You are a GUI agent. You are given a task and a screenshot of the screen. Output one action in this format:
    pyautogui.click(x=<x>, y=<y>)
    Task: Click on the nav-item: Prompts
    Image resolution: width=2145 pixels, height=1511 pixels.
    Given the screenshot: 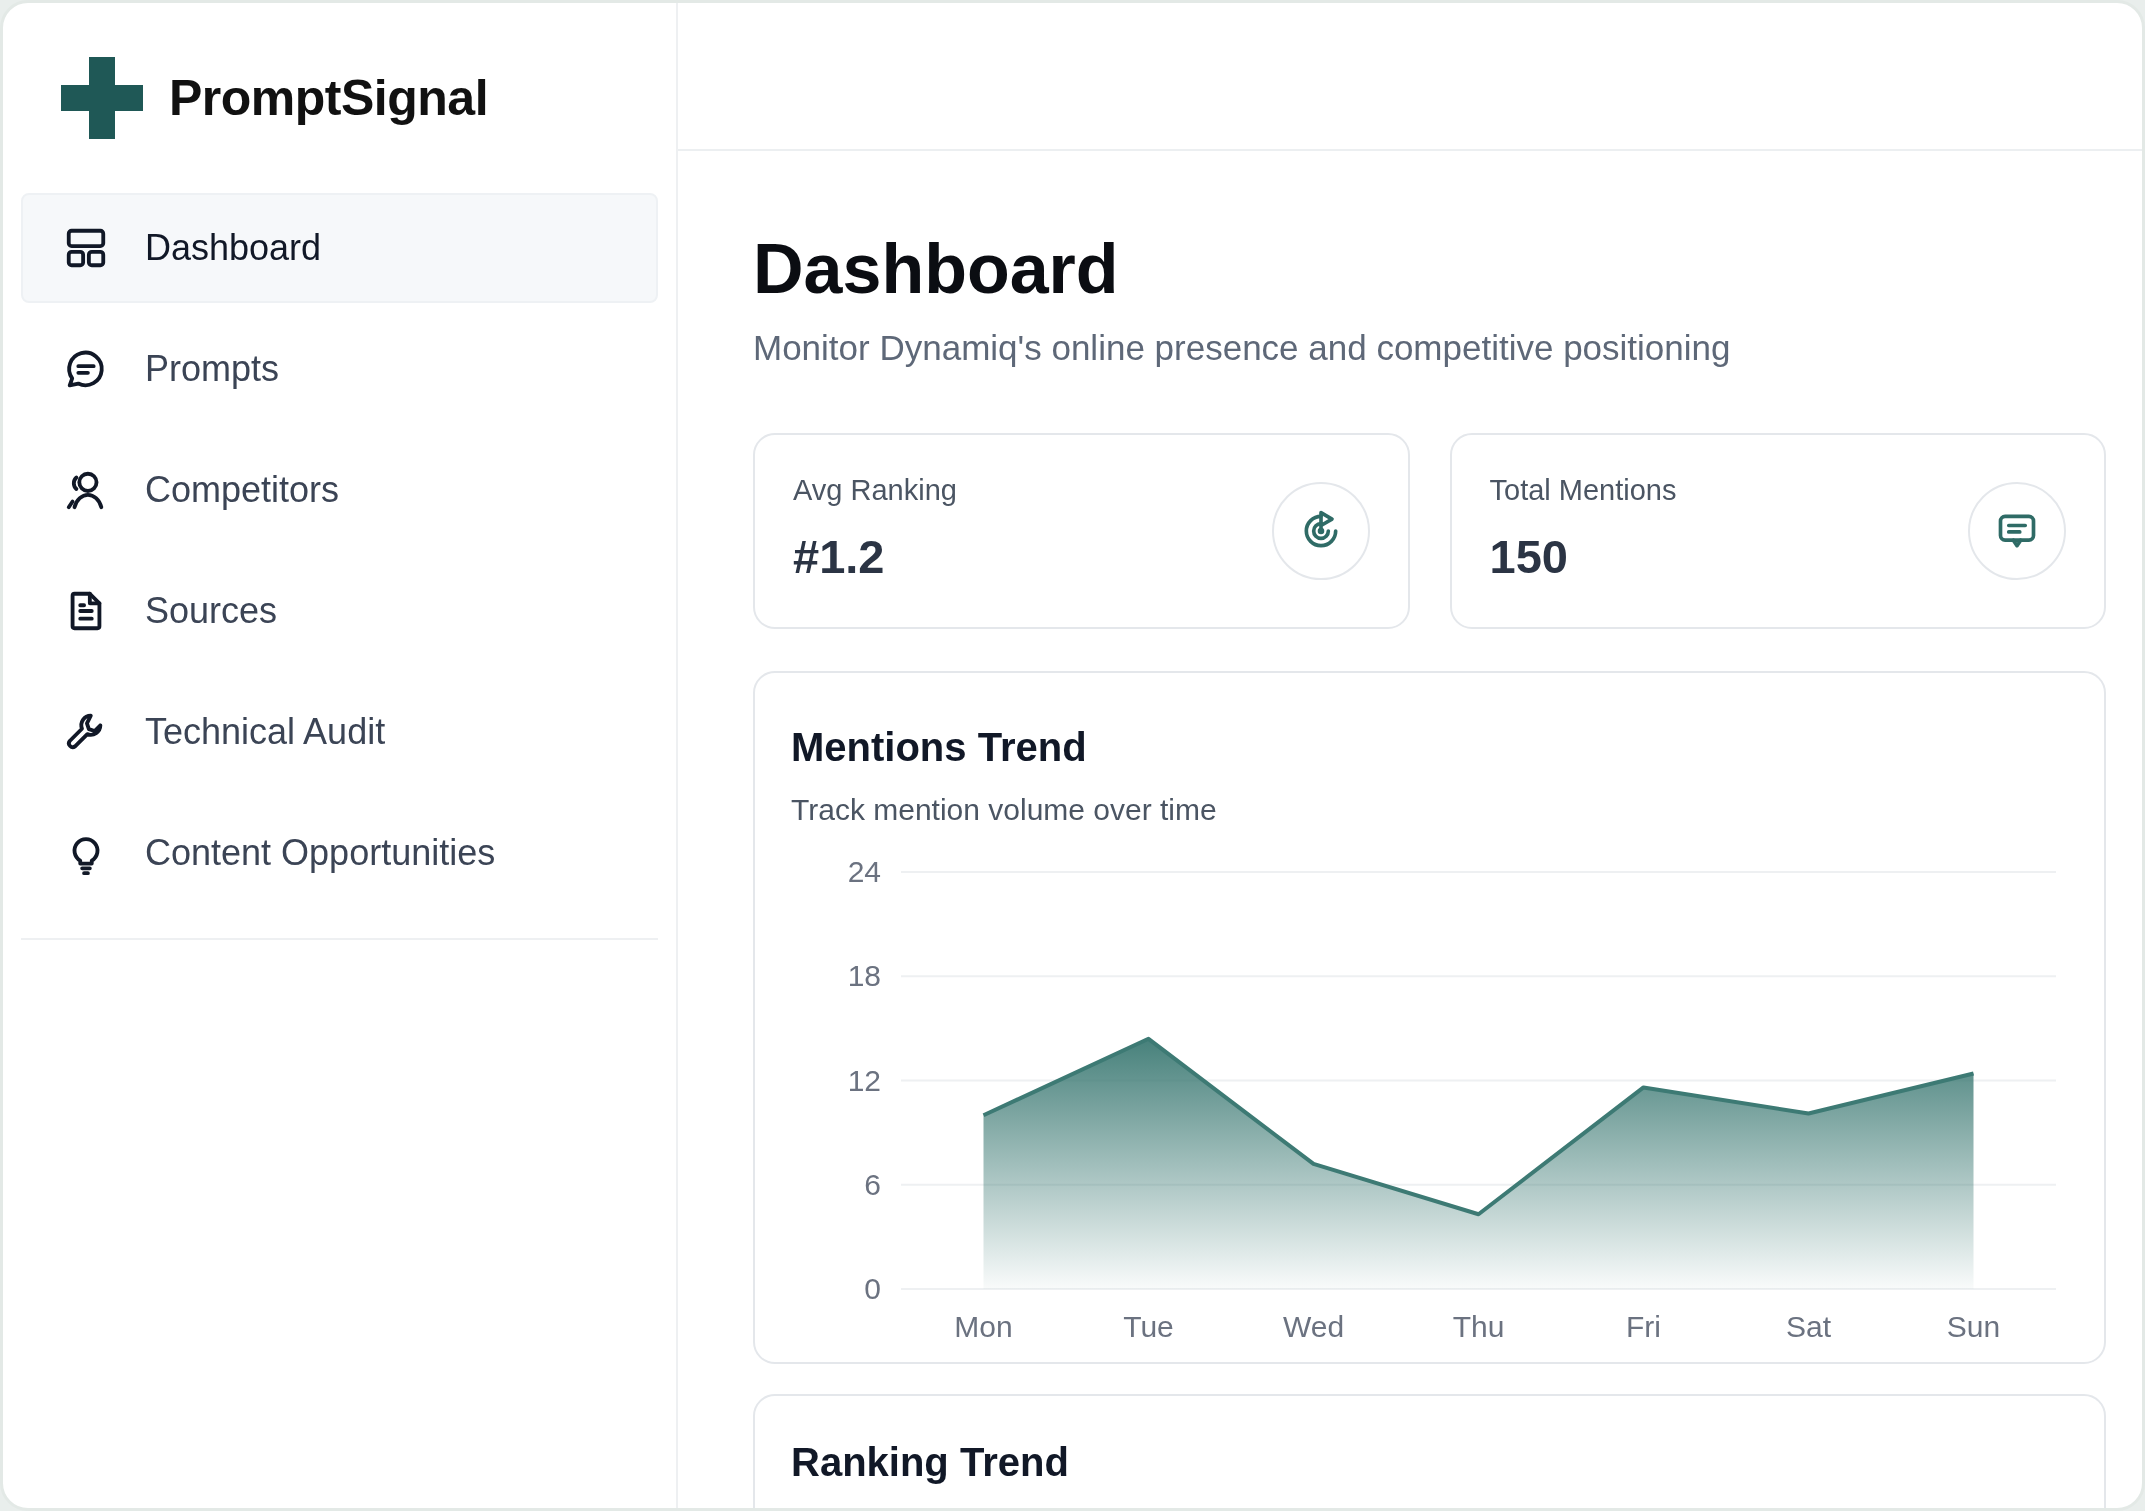 What is the action you would take?
    pyautogui.click(x=339, y=369)
    